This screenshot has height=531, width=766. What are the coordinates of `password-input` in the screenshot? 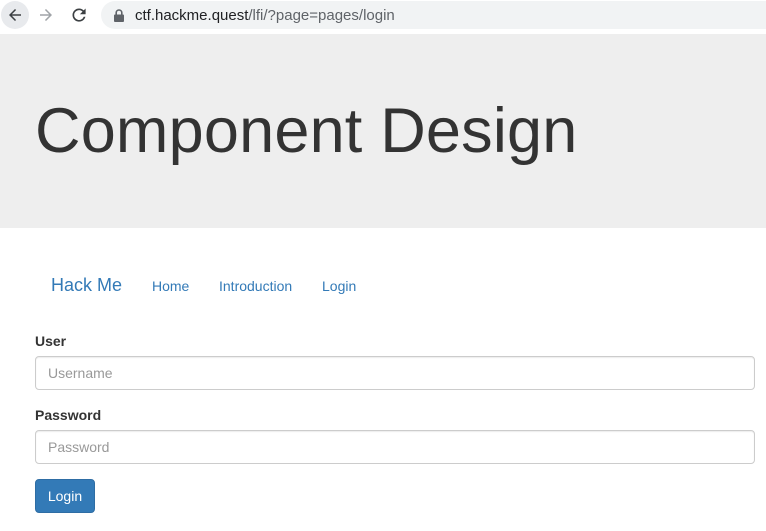 It's located at (395, 447).